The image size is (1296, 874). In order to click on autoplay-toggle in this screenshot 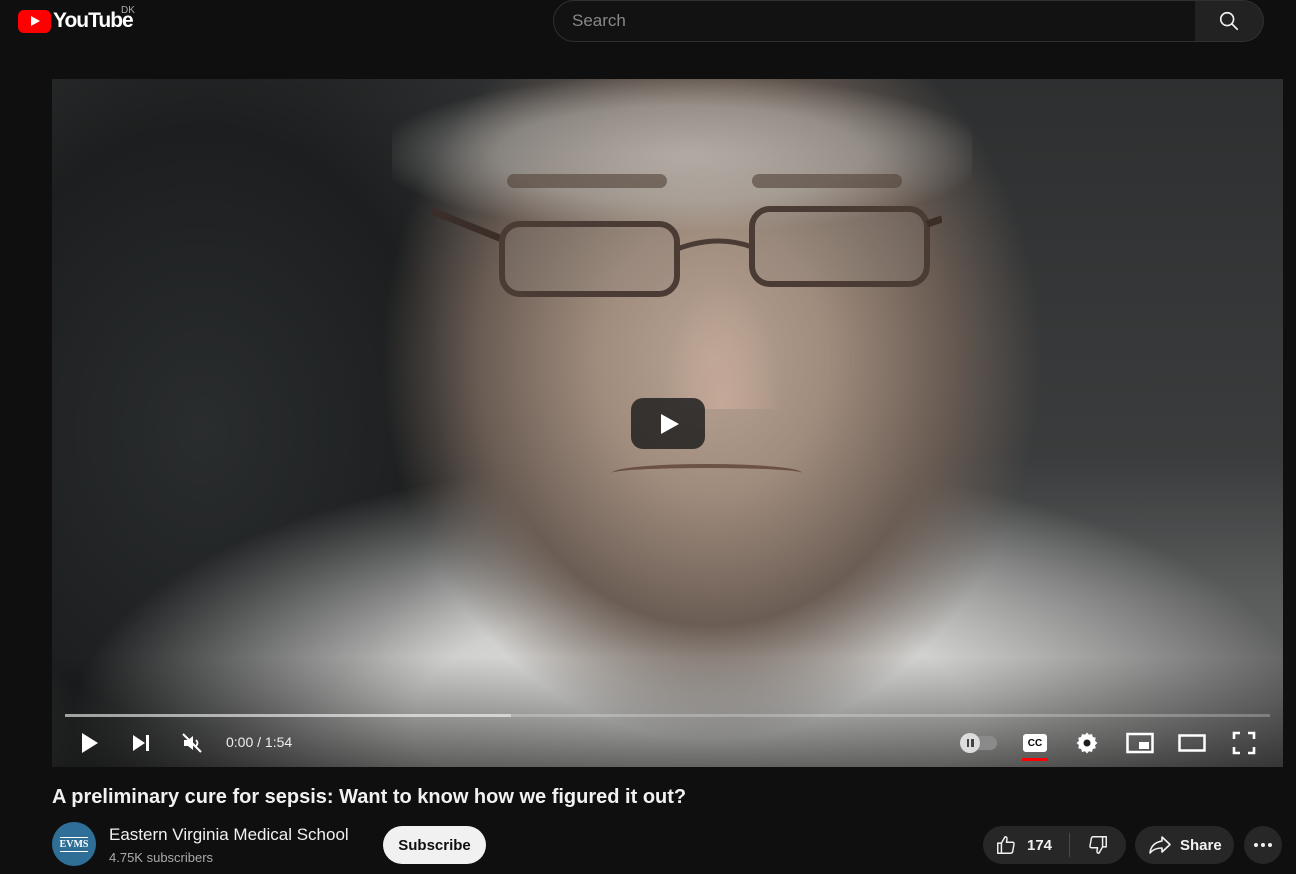, I will do `click(979, 743)`.